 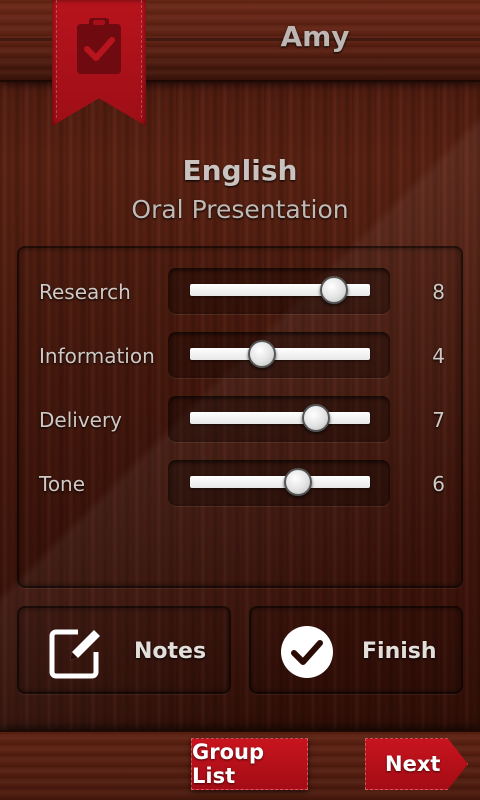 I want to click on student-name: Amy, so click(x=315, y=36).